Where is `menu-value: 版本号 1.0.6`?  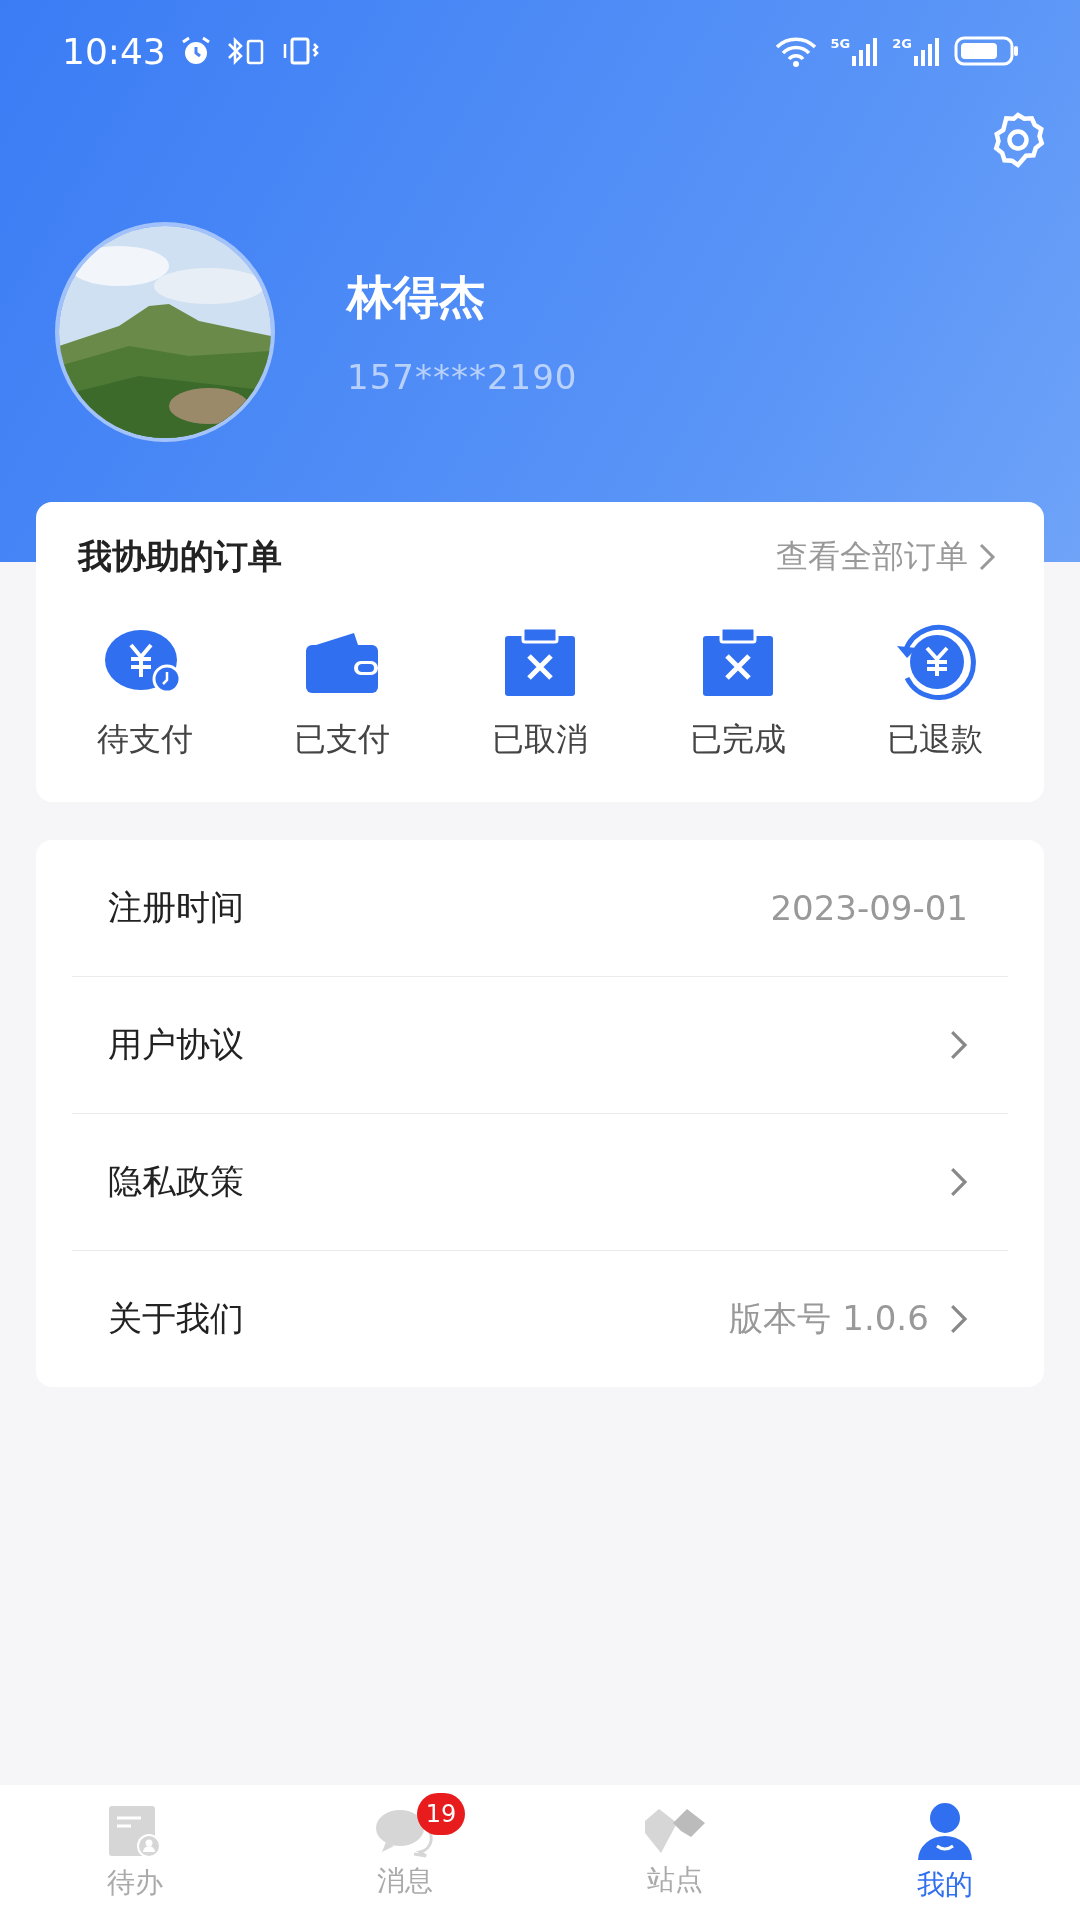 menu-value: 版本号 1.0.6 is located at coordinates (829, 1318).